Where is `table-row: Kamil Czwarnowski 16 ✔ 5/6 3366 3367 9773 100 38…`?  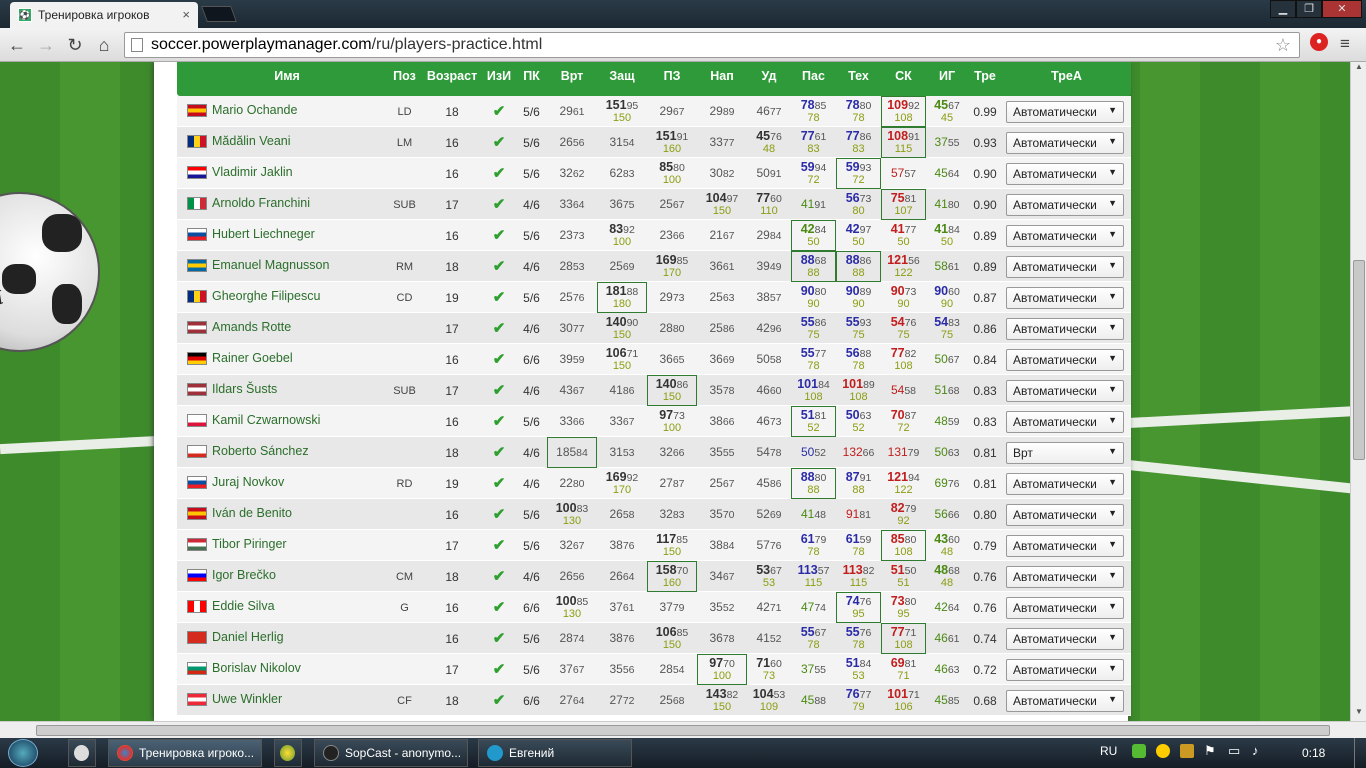 table-row: Kamil Czwarnowski 16 ✔ 5/6 3366 3367 9773 100 38… is located at coordinates (654, 421).